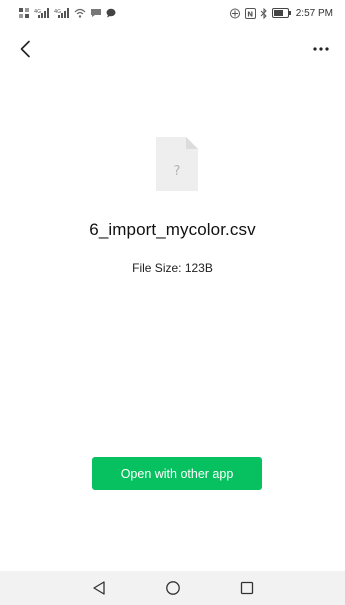  Describe the element at coordinates (99, 588) in the screenshot. I see `nav-back-icon` at that location.